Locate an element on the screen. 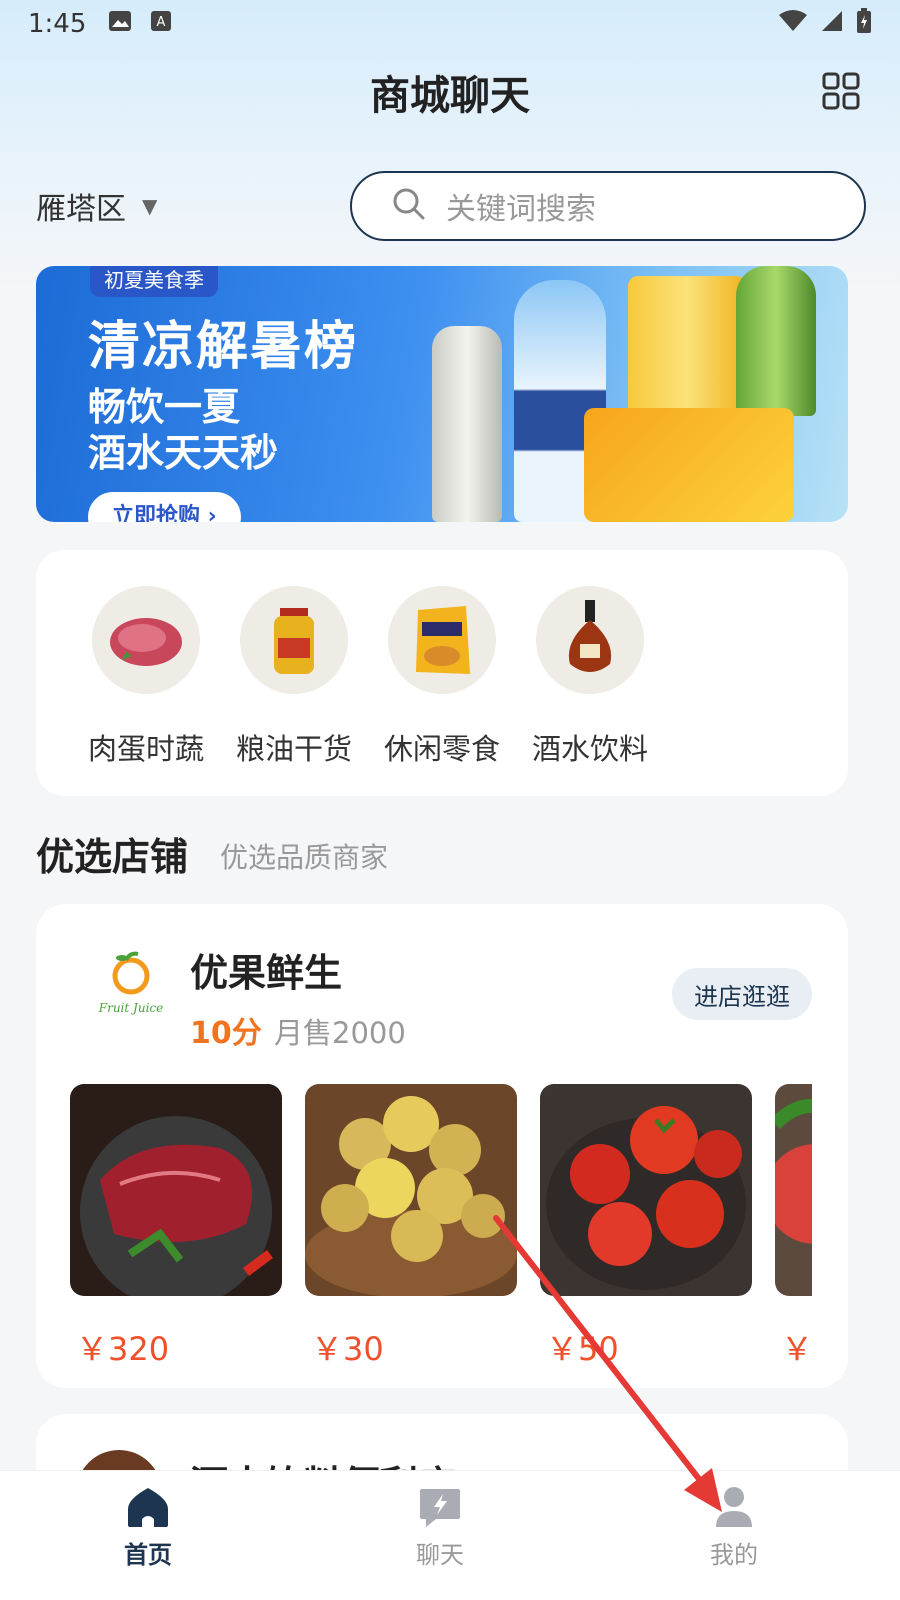  tomato-photo is located at coordinates (646, 1190).